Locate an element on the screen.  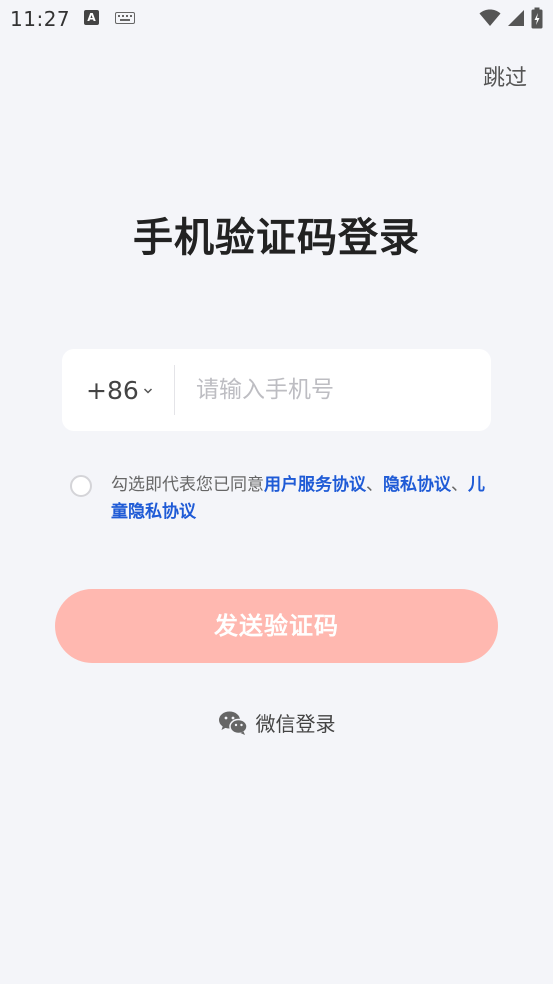
wifi-icon is located at coordinates (490, 17).